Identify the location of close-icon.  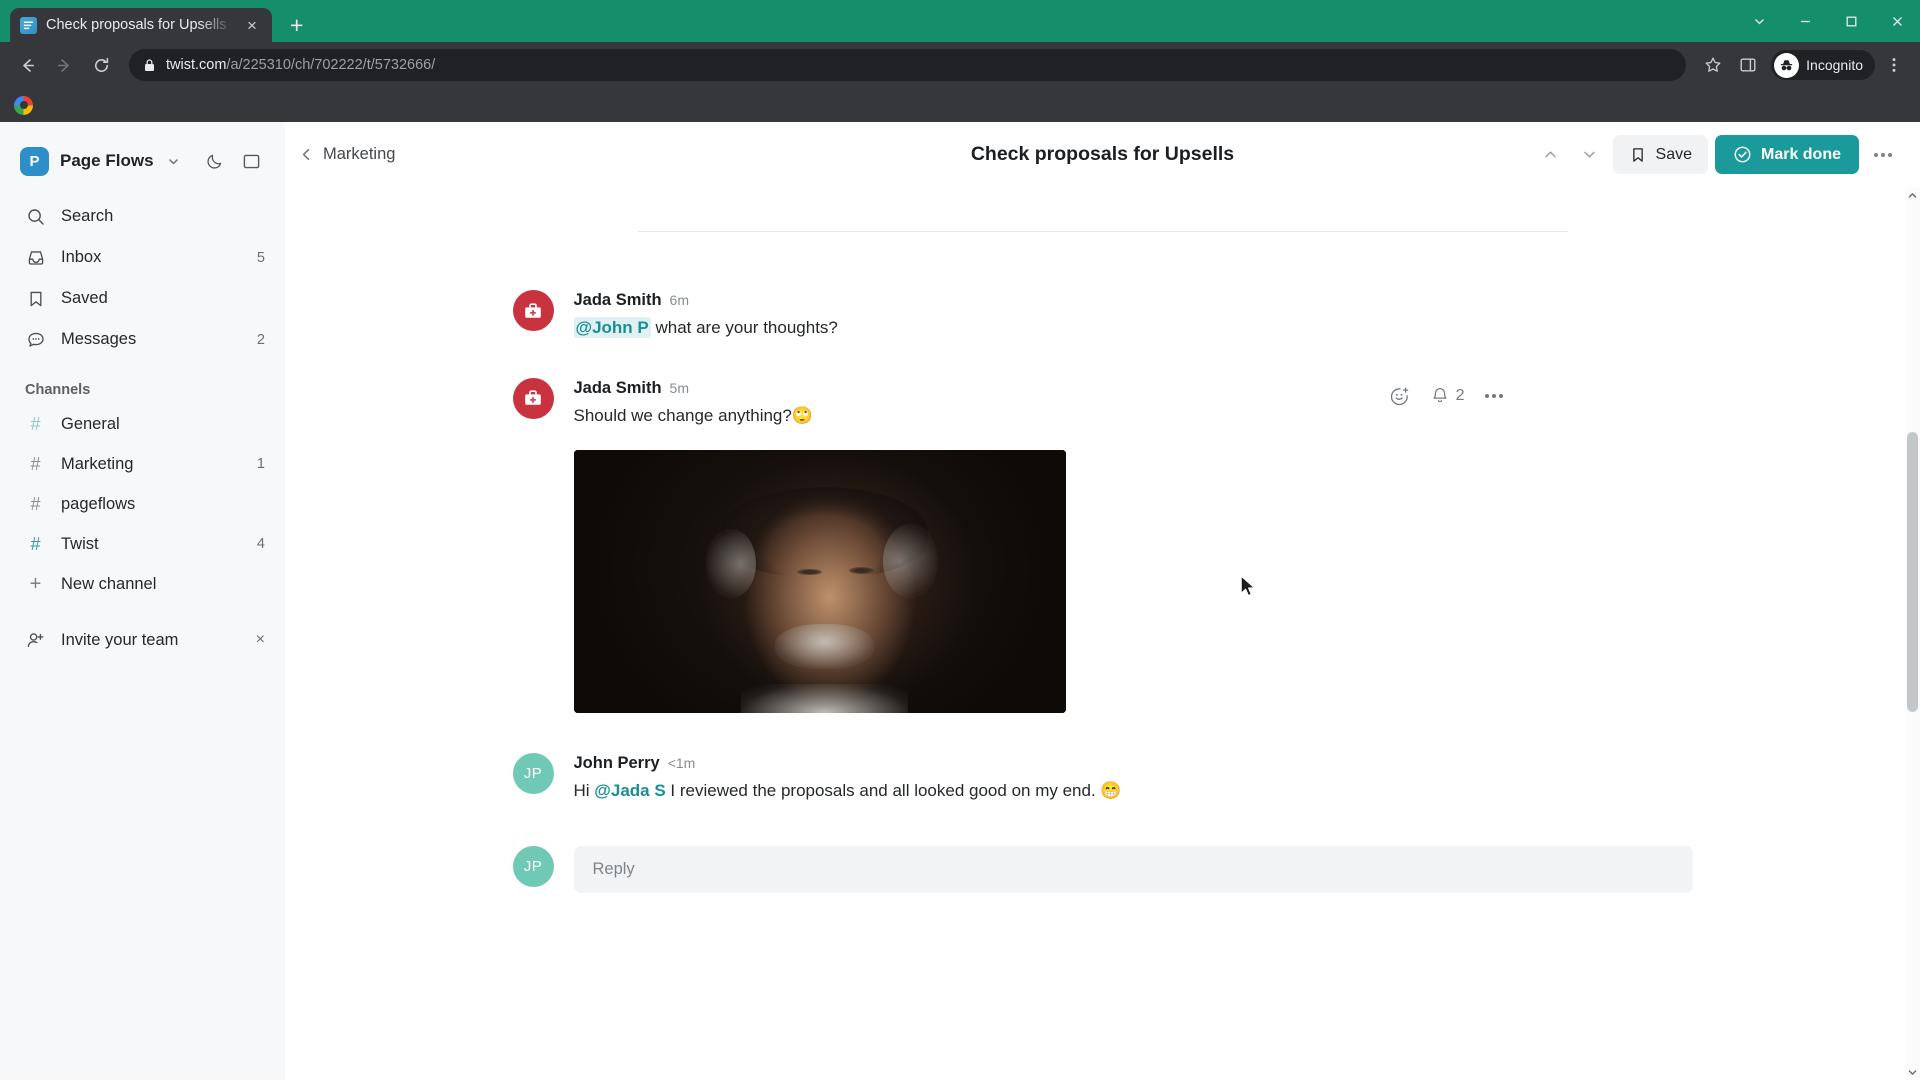
(1897, 21).